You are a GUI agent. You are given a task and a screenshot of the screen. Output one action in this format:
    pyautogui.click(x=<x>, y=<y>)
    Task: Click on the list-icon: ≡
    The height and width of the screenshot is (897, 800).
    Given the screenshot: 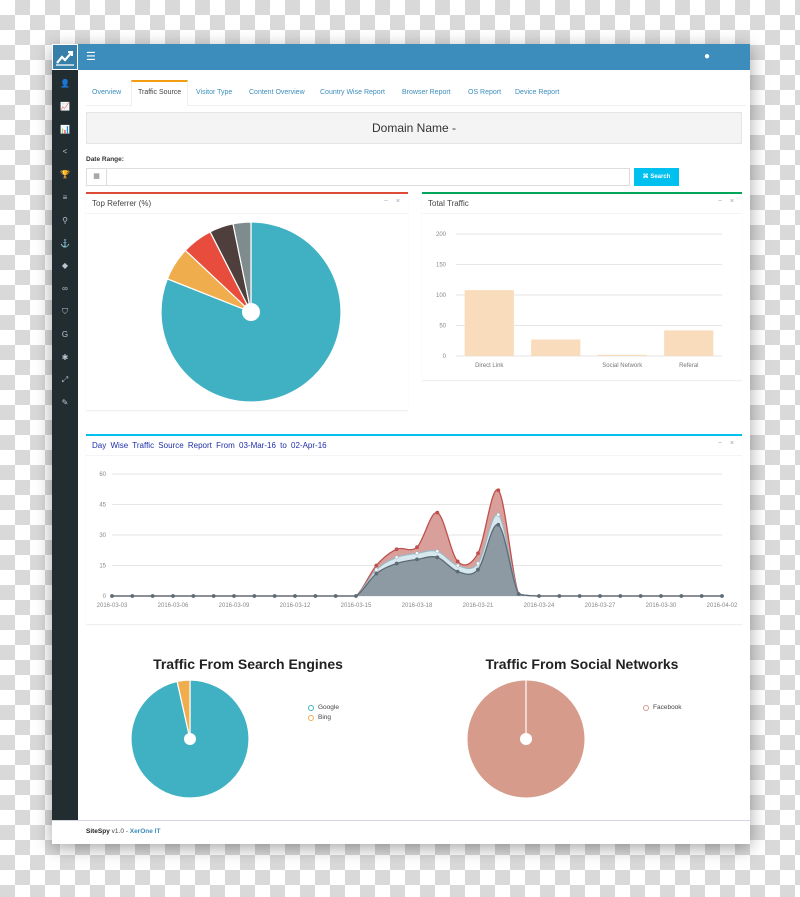 What is the action you would take?
    pyautogui.click(x=65, y=198)
    